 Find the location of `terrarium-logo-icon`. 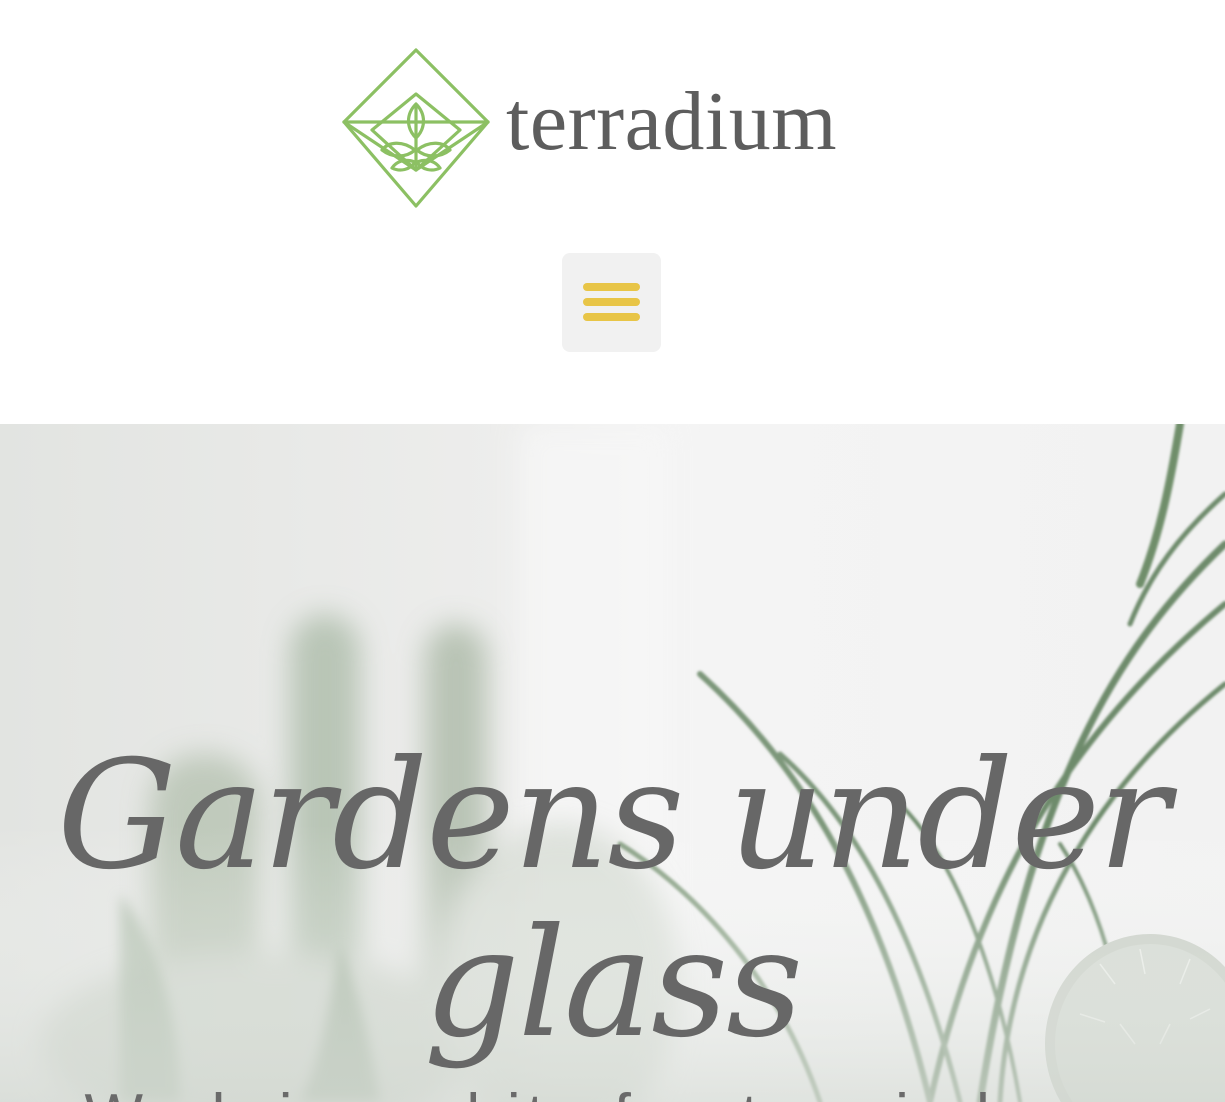

terrarium-logo-icon is located at coordinates (416, 128).